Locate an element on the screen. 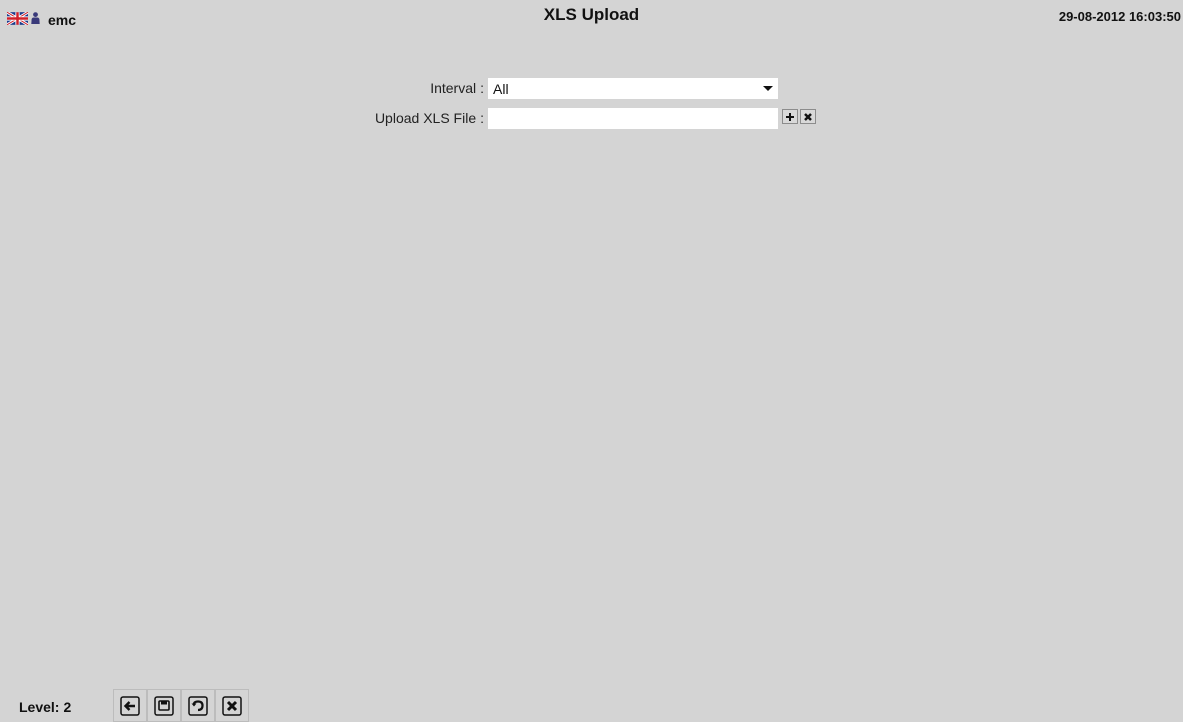 The image size is (1187, 722). add-file-button is located at coordinates (790, 116).